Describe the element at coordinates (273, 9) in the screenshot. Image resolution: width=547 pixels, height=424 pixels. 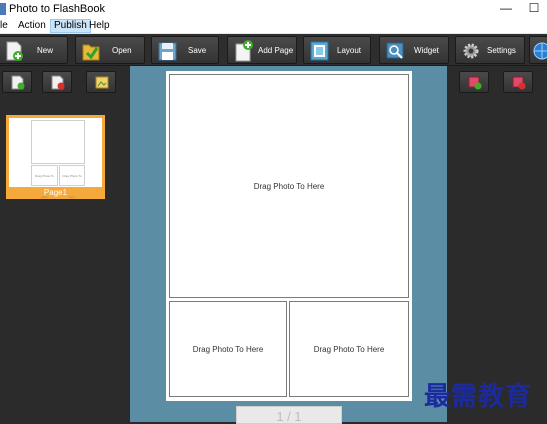
I see `title-bar: Photo to FlashBook — ☐` at that location.